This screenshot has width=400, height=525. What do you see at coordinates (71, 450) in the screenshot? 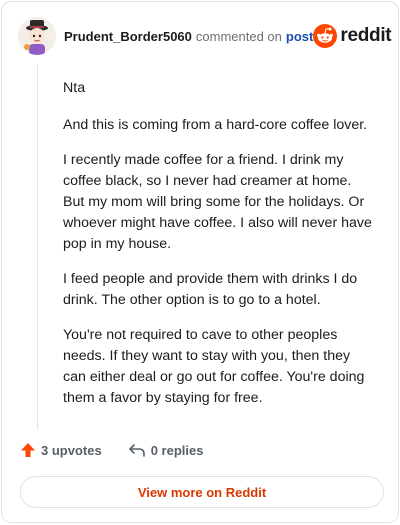
I see `upvote-count: 3 upvotes` at bounding box center [71, 450].